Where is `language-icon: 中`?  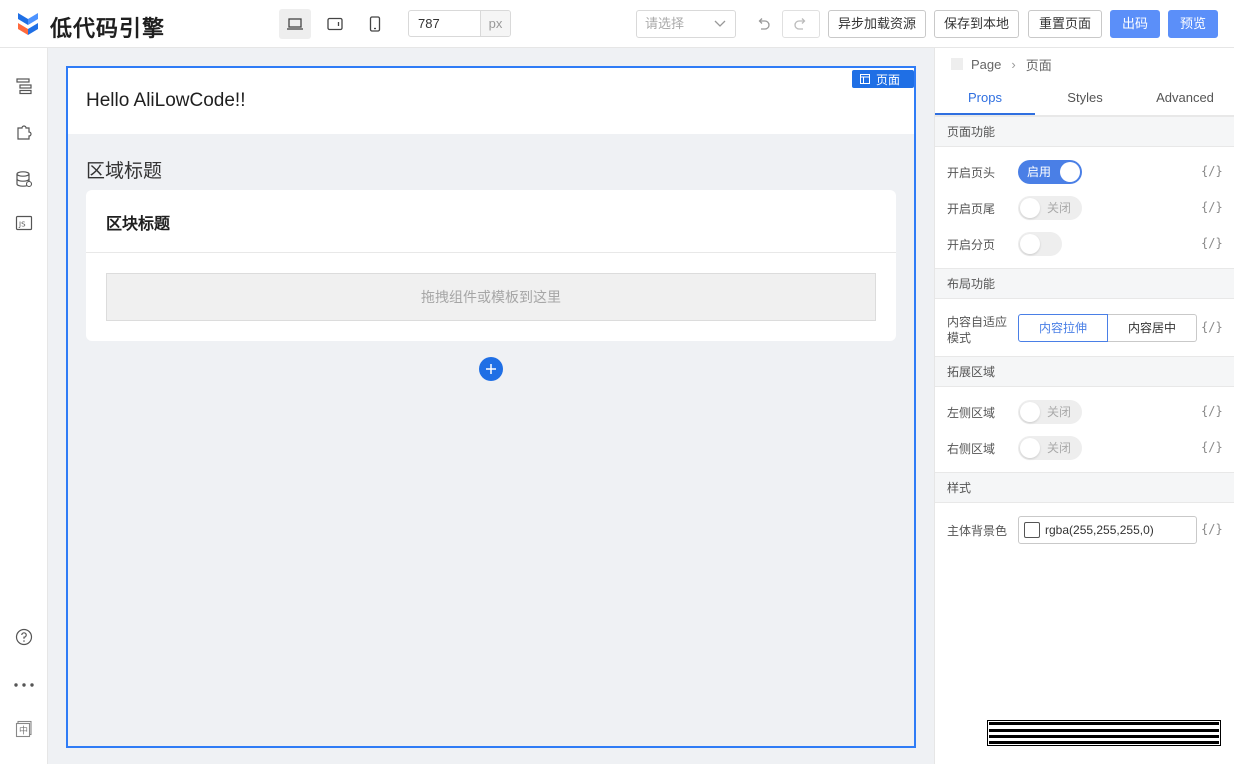 language-icon: 中 is located at coordinates (23, 729).